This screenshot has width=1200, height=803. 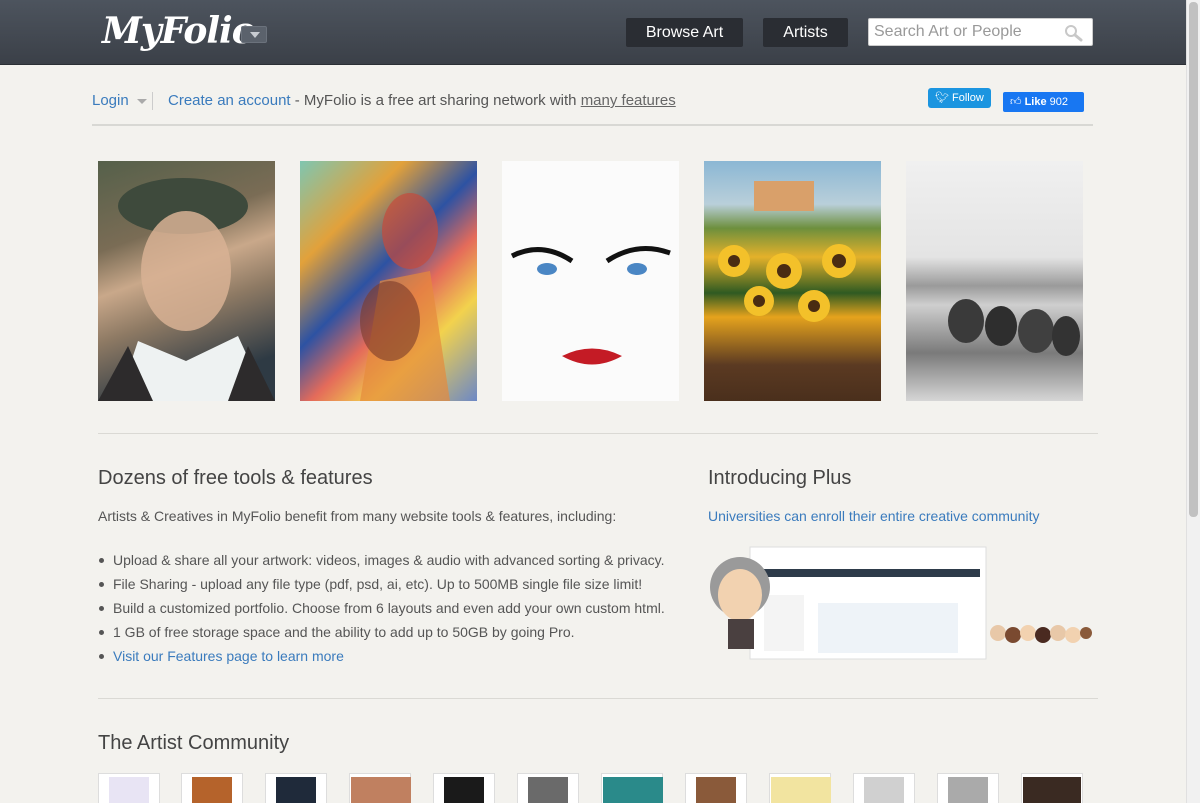 I want to click on artwork-thumbnail-portrait-man, so click(x=186, y=281).